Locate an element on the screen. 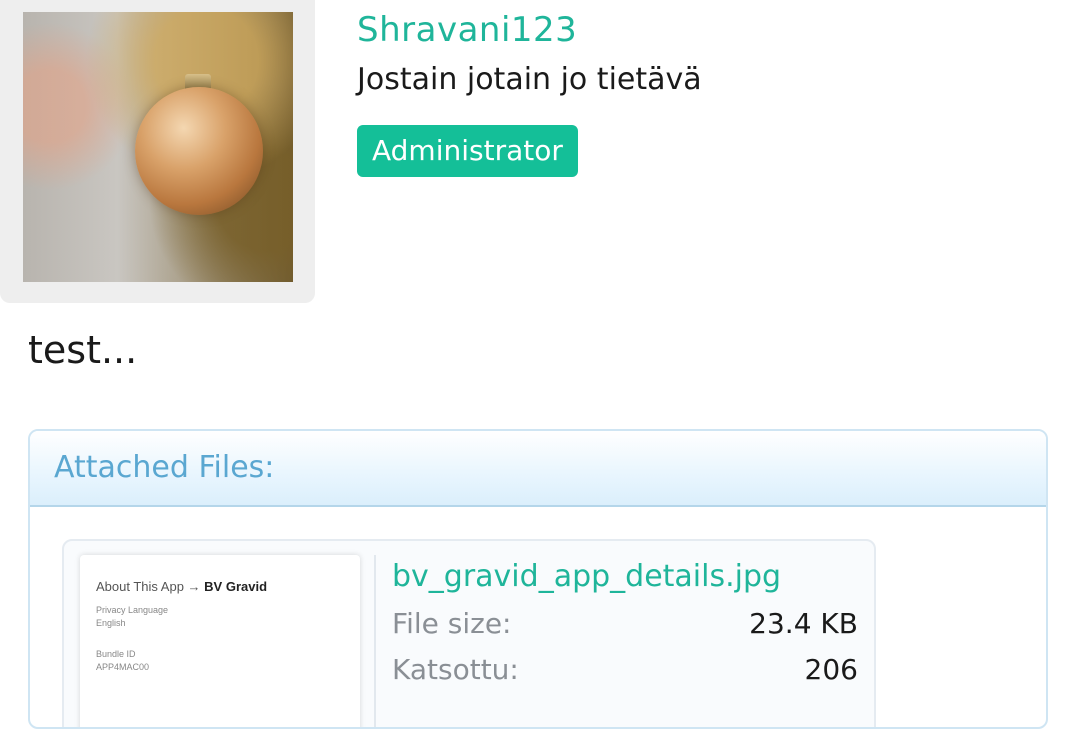 The image size is (1080, 729). file-size-value: 23.4 KB is located at coordinates (803, 623).